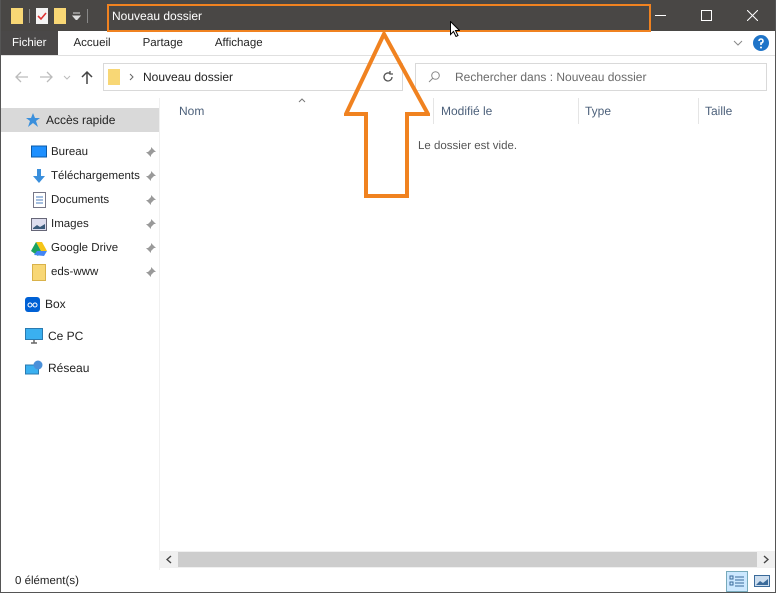 The image size is (776, 593). Describe the element at coordinates (591, 77) in the screenshot. I see `search-field: Rechercher dans : Nouveau dossier` at that location.